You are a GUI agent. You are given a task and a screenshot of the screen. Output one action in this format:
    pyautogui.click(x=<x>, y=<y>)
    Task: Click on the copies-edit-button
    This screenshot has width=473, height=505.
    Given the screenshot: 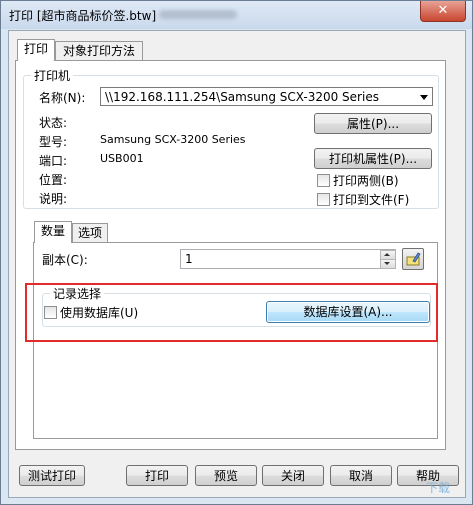 What is the action you would take?
    pyautogui.click(x=413, y=259)
    